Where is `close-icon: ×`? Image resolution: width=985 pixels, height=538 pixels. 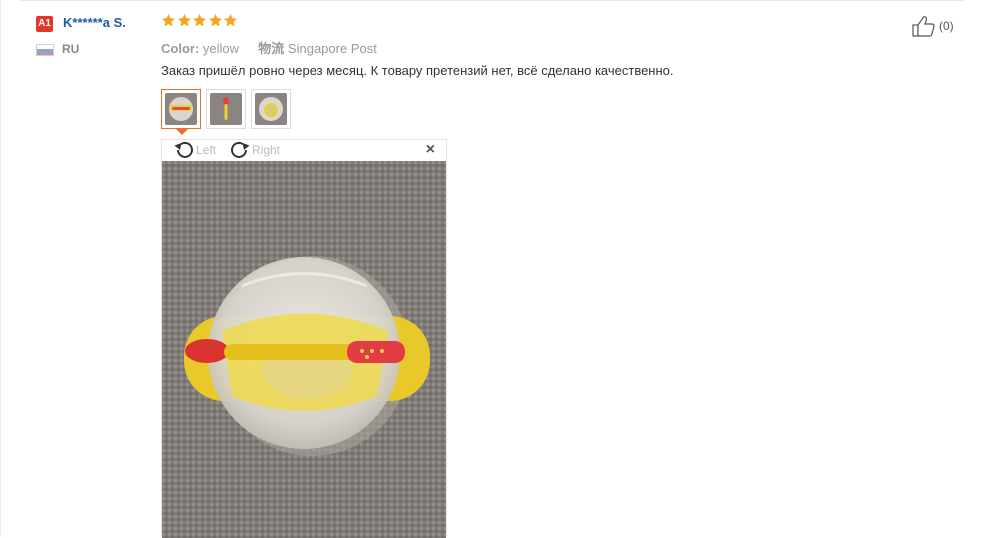 close-icon: × is located at coordinates (430, 150).